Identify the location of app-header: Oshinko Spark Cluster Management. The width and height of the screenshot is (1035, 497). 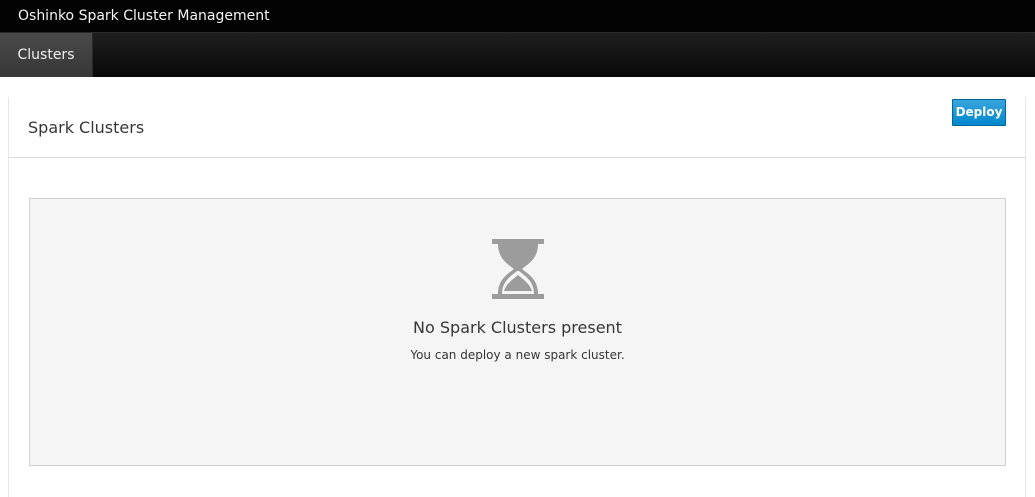
(517, 16).